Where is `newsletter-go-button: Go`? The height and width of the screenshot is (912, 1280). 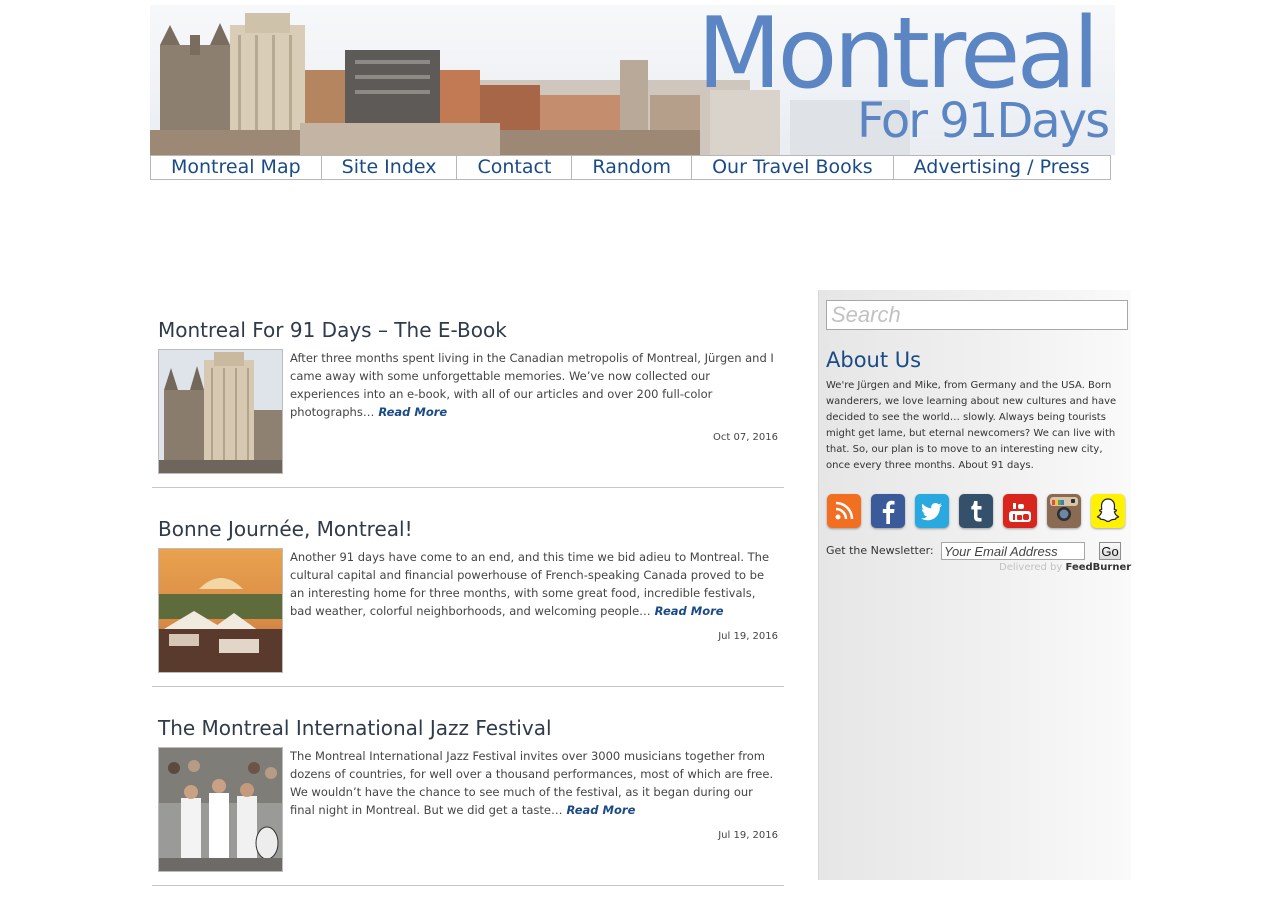
newsletter-go-button: Go is located at coordinates (1110, 551).